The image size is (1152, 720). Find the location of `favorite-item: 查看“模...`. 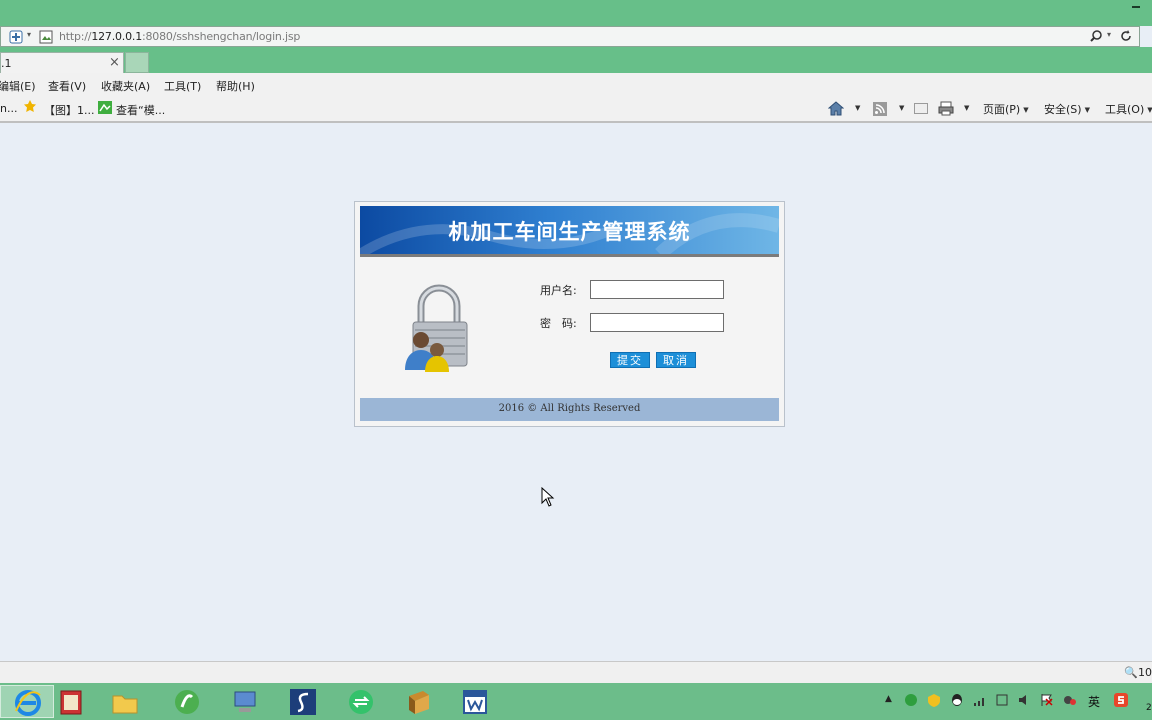

favorite-item: 查看“模... is located at coordinates (140, 110).